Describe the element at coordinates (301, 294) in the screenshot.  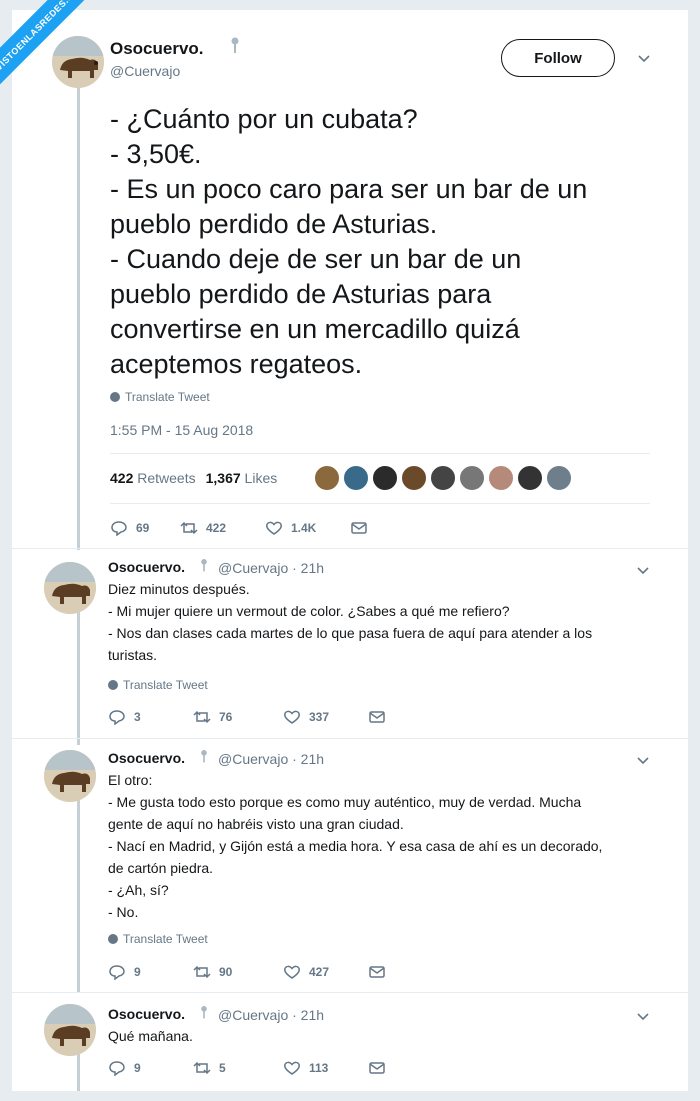
I see `tweet-text-line: pueblo perdido de Asturias para` at that location.